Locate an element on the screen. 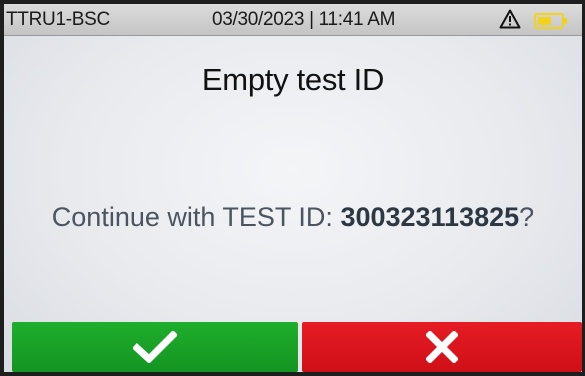 This screenshot has width=585, height=376. device-id: TTRU1-BSC is located at coordinates (58, 19).